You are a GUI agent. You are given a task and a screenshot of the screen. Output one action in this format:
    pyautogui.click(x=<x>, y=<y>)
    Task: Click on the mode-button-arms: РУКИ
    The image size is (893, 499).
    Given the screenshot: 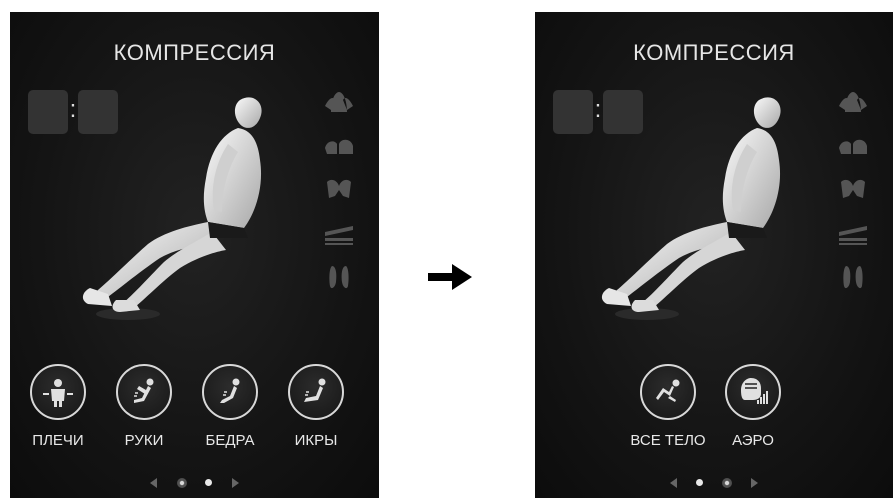 What is the action you would take?
    pyautogui.click(x=144, y=406)
    